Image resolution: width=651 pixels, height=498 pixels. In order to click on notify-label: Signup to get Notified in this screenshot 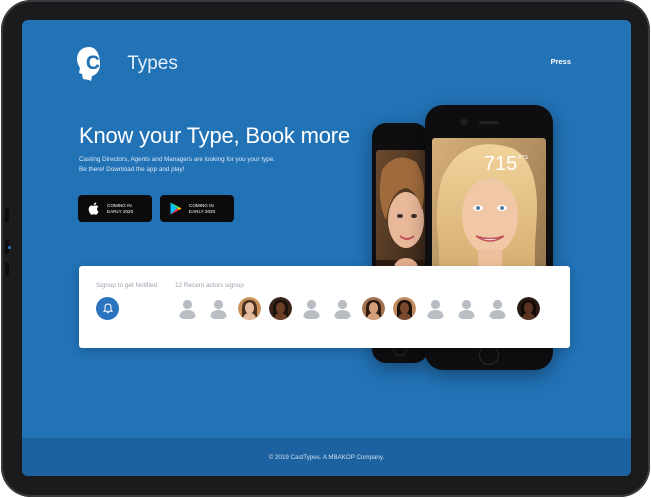, I will do `click(127, 285)`.